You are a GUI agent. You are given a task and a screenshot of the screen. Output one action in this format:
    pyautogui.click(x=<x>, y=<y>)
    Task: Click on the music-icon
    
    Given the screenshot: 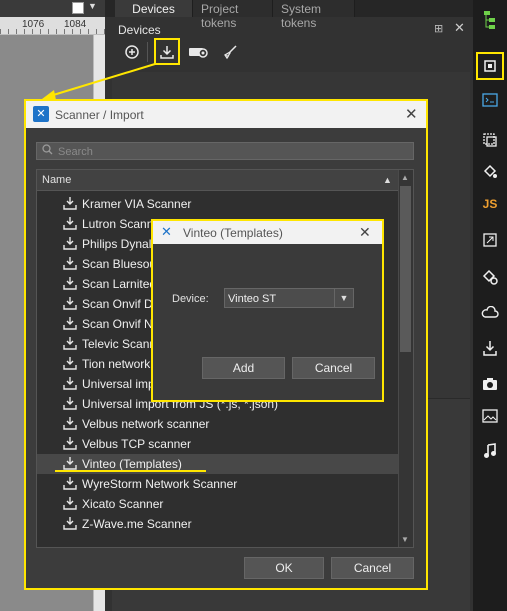 What is the action you would take?
    pyautogui.click(x=490, y=451)
    